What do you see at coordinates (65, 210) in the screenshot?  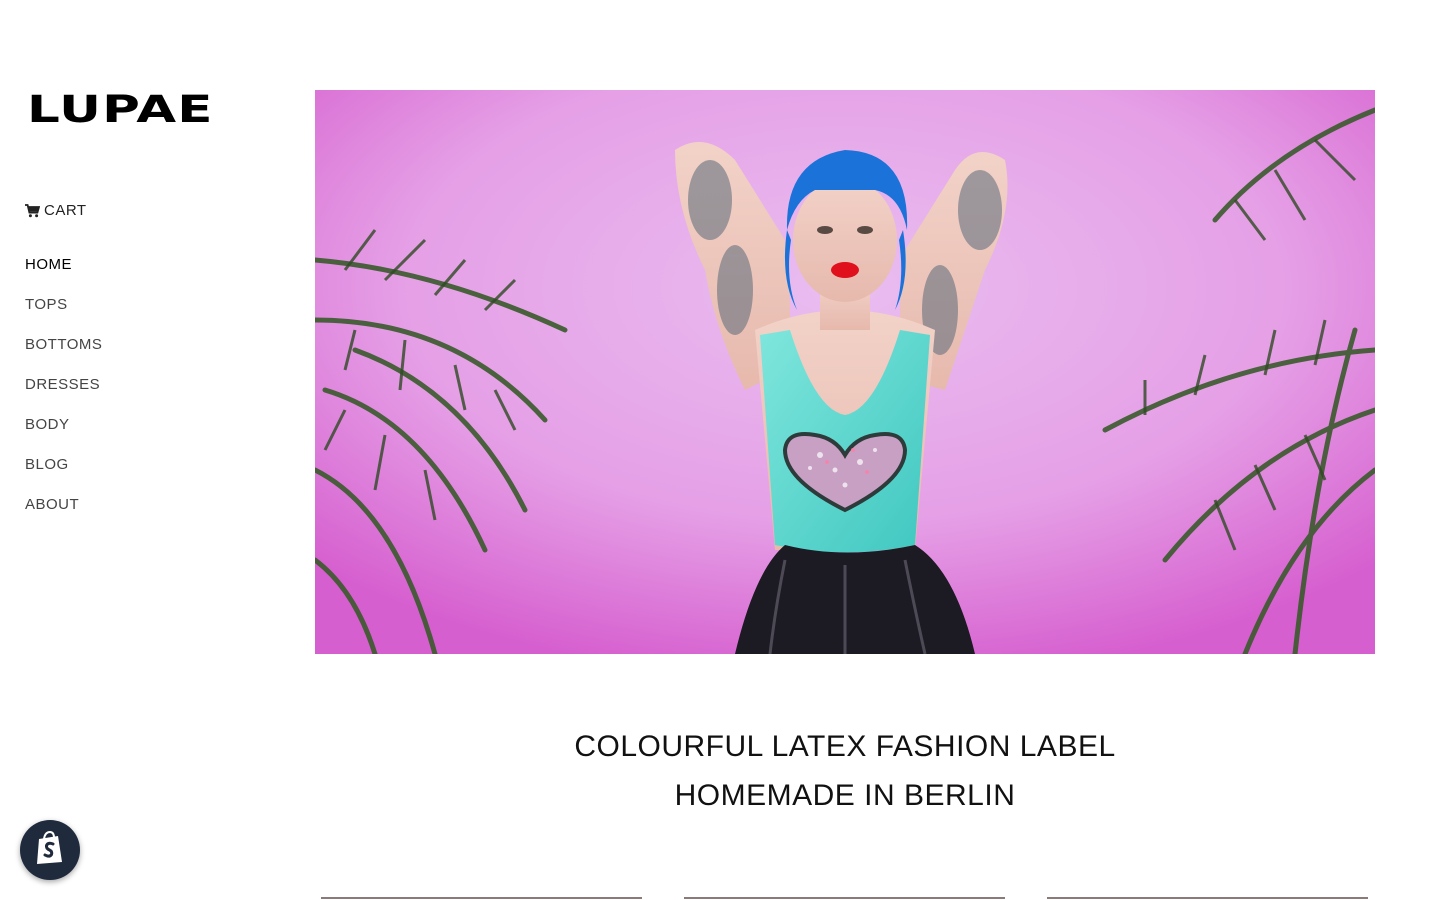 I see `cart-label: CART` at bounding box center [65, 210].